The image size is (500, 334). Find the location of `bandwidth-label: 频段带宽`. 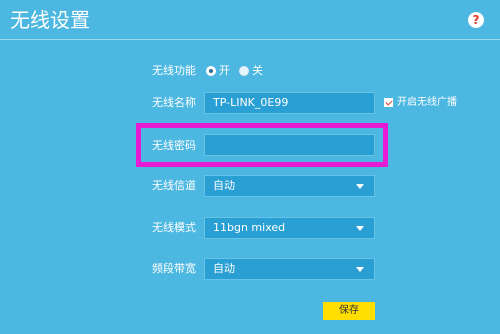

bandwidth-label: 频段带宽 is located at coordinates (174, 268).